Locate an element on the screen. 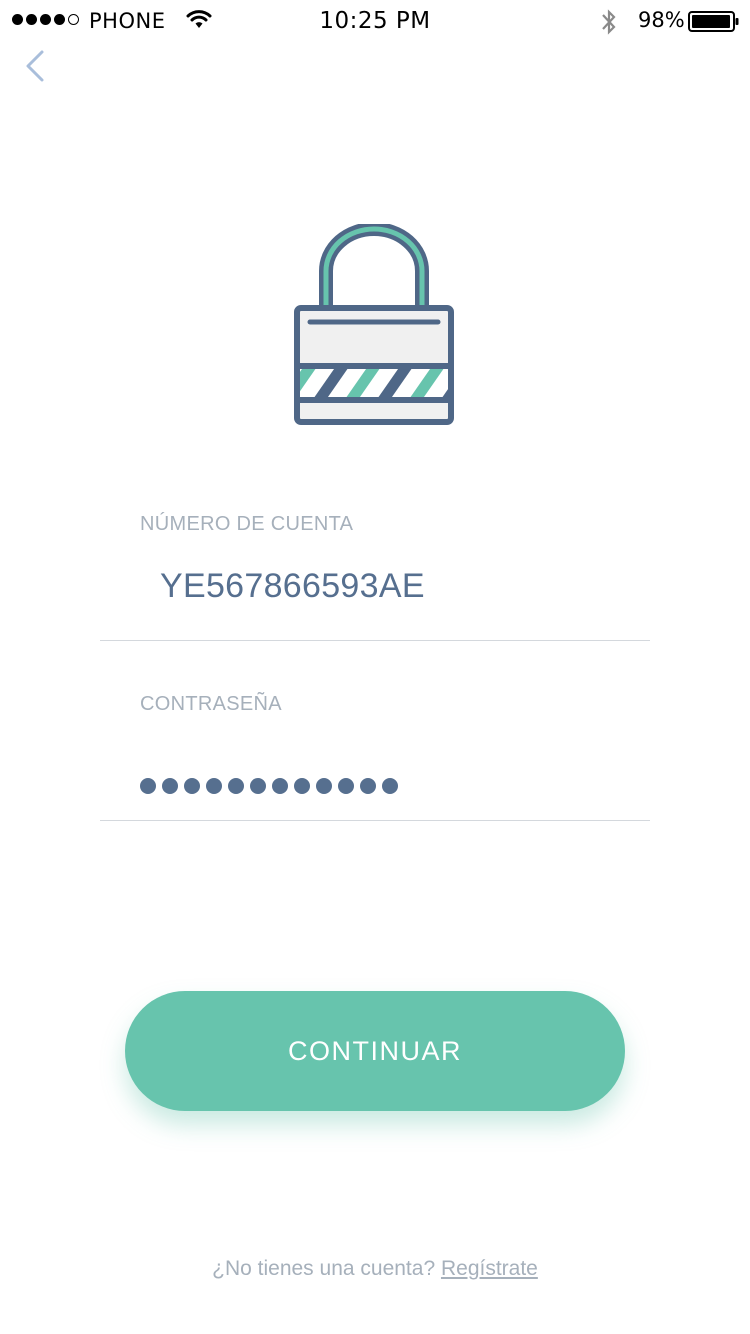  chevron-left-icon is located at coordinates (35, 66).